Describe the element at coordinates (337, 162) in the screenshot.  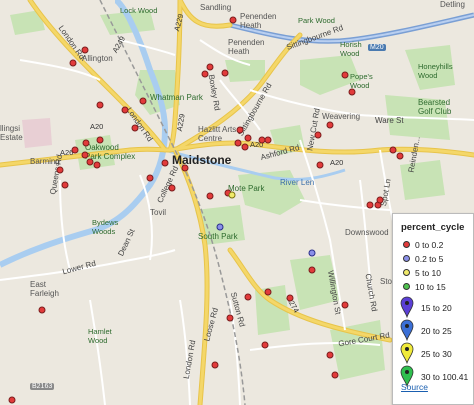
I see `road-label-a20-far-east: A20` at that location.